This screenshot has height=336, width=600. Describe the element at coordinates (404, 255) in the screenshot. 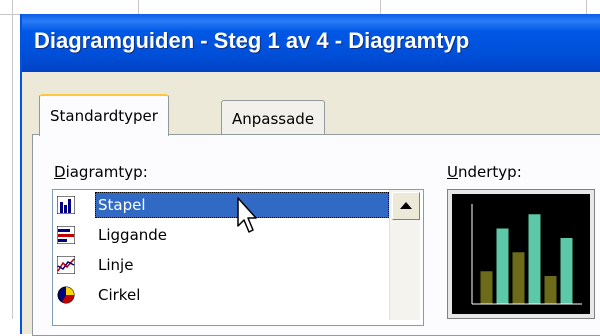

I see `listbox-scrollbar` at that location.